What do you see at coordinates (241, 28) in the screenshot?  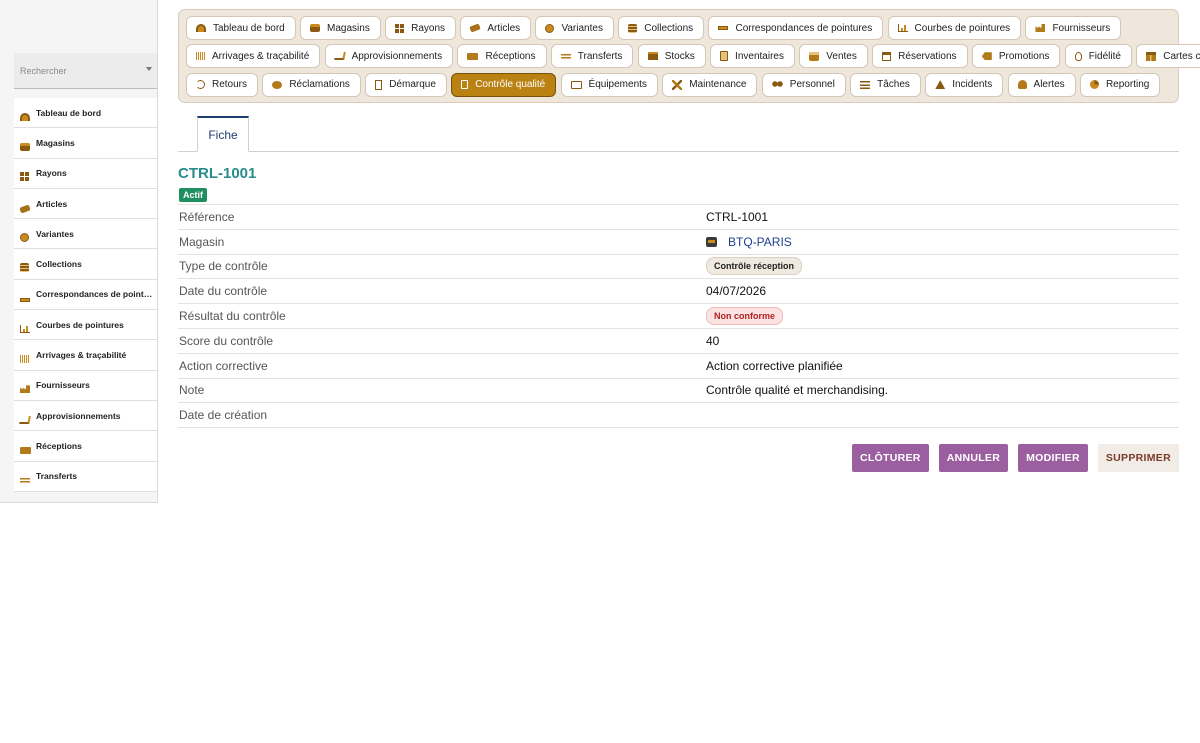 I see `module-tableau-de-bord: Tableau de bord` at bounding box center [241, 28].